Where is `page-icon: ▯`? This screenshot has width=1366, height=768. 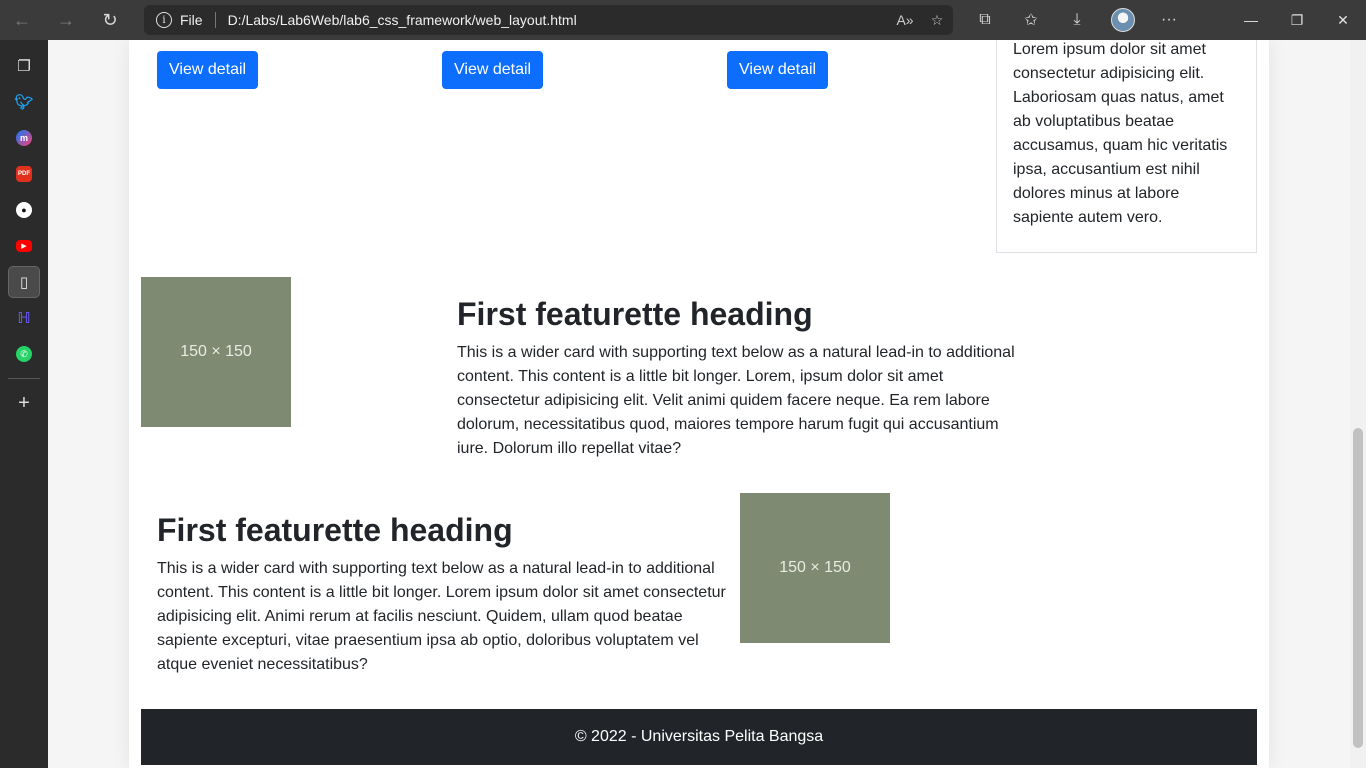
page-icon: ▯ is located at coordinates (24, 282).